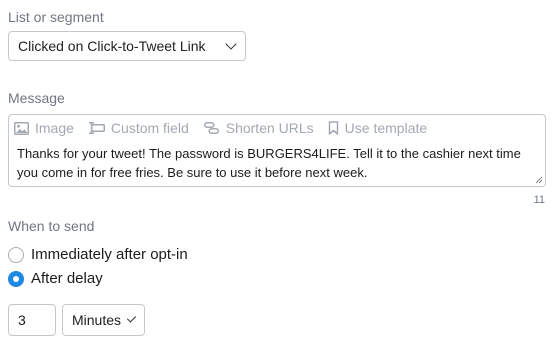  Describe the element at coordinates (149, 128) in the screenshot. I see `custom-field-tool-label: Custom field` at that location.